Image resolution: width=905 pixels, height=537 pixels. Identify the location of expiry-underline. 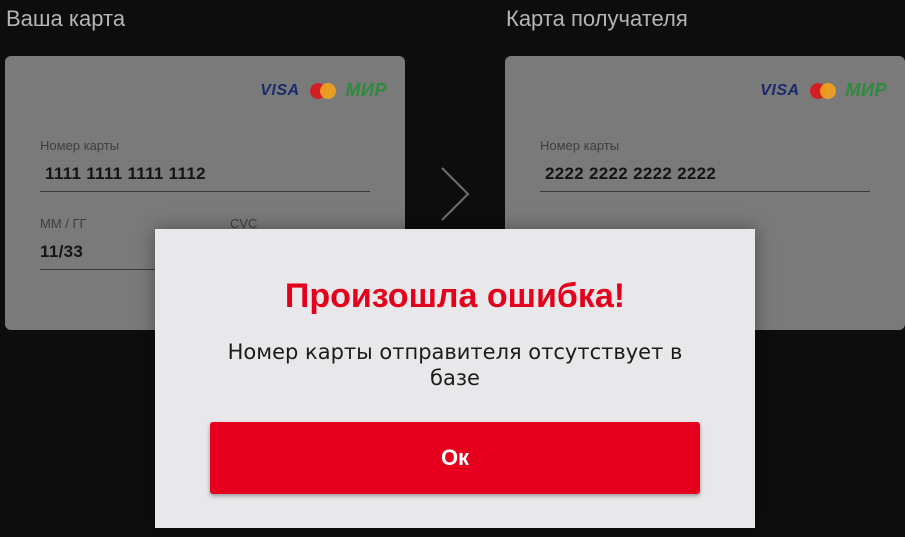
(100, 269).